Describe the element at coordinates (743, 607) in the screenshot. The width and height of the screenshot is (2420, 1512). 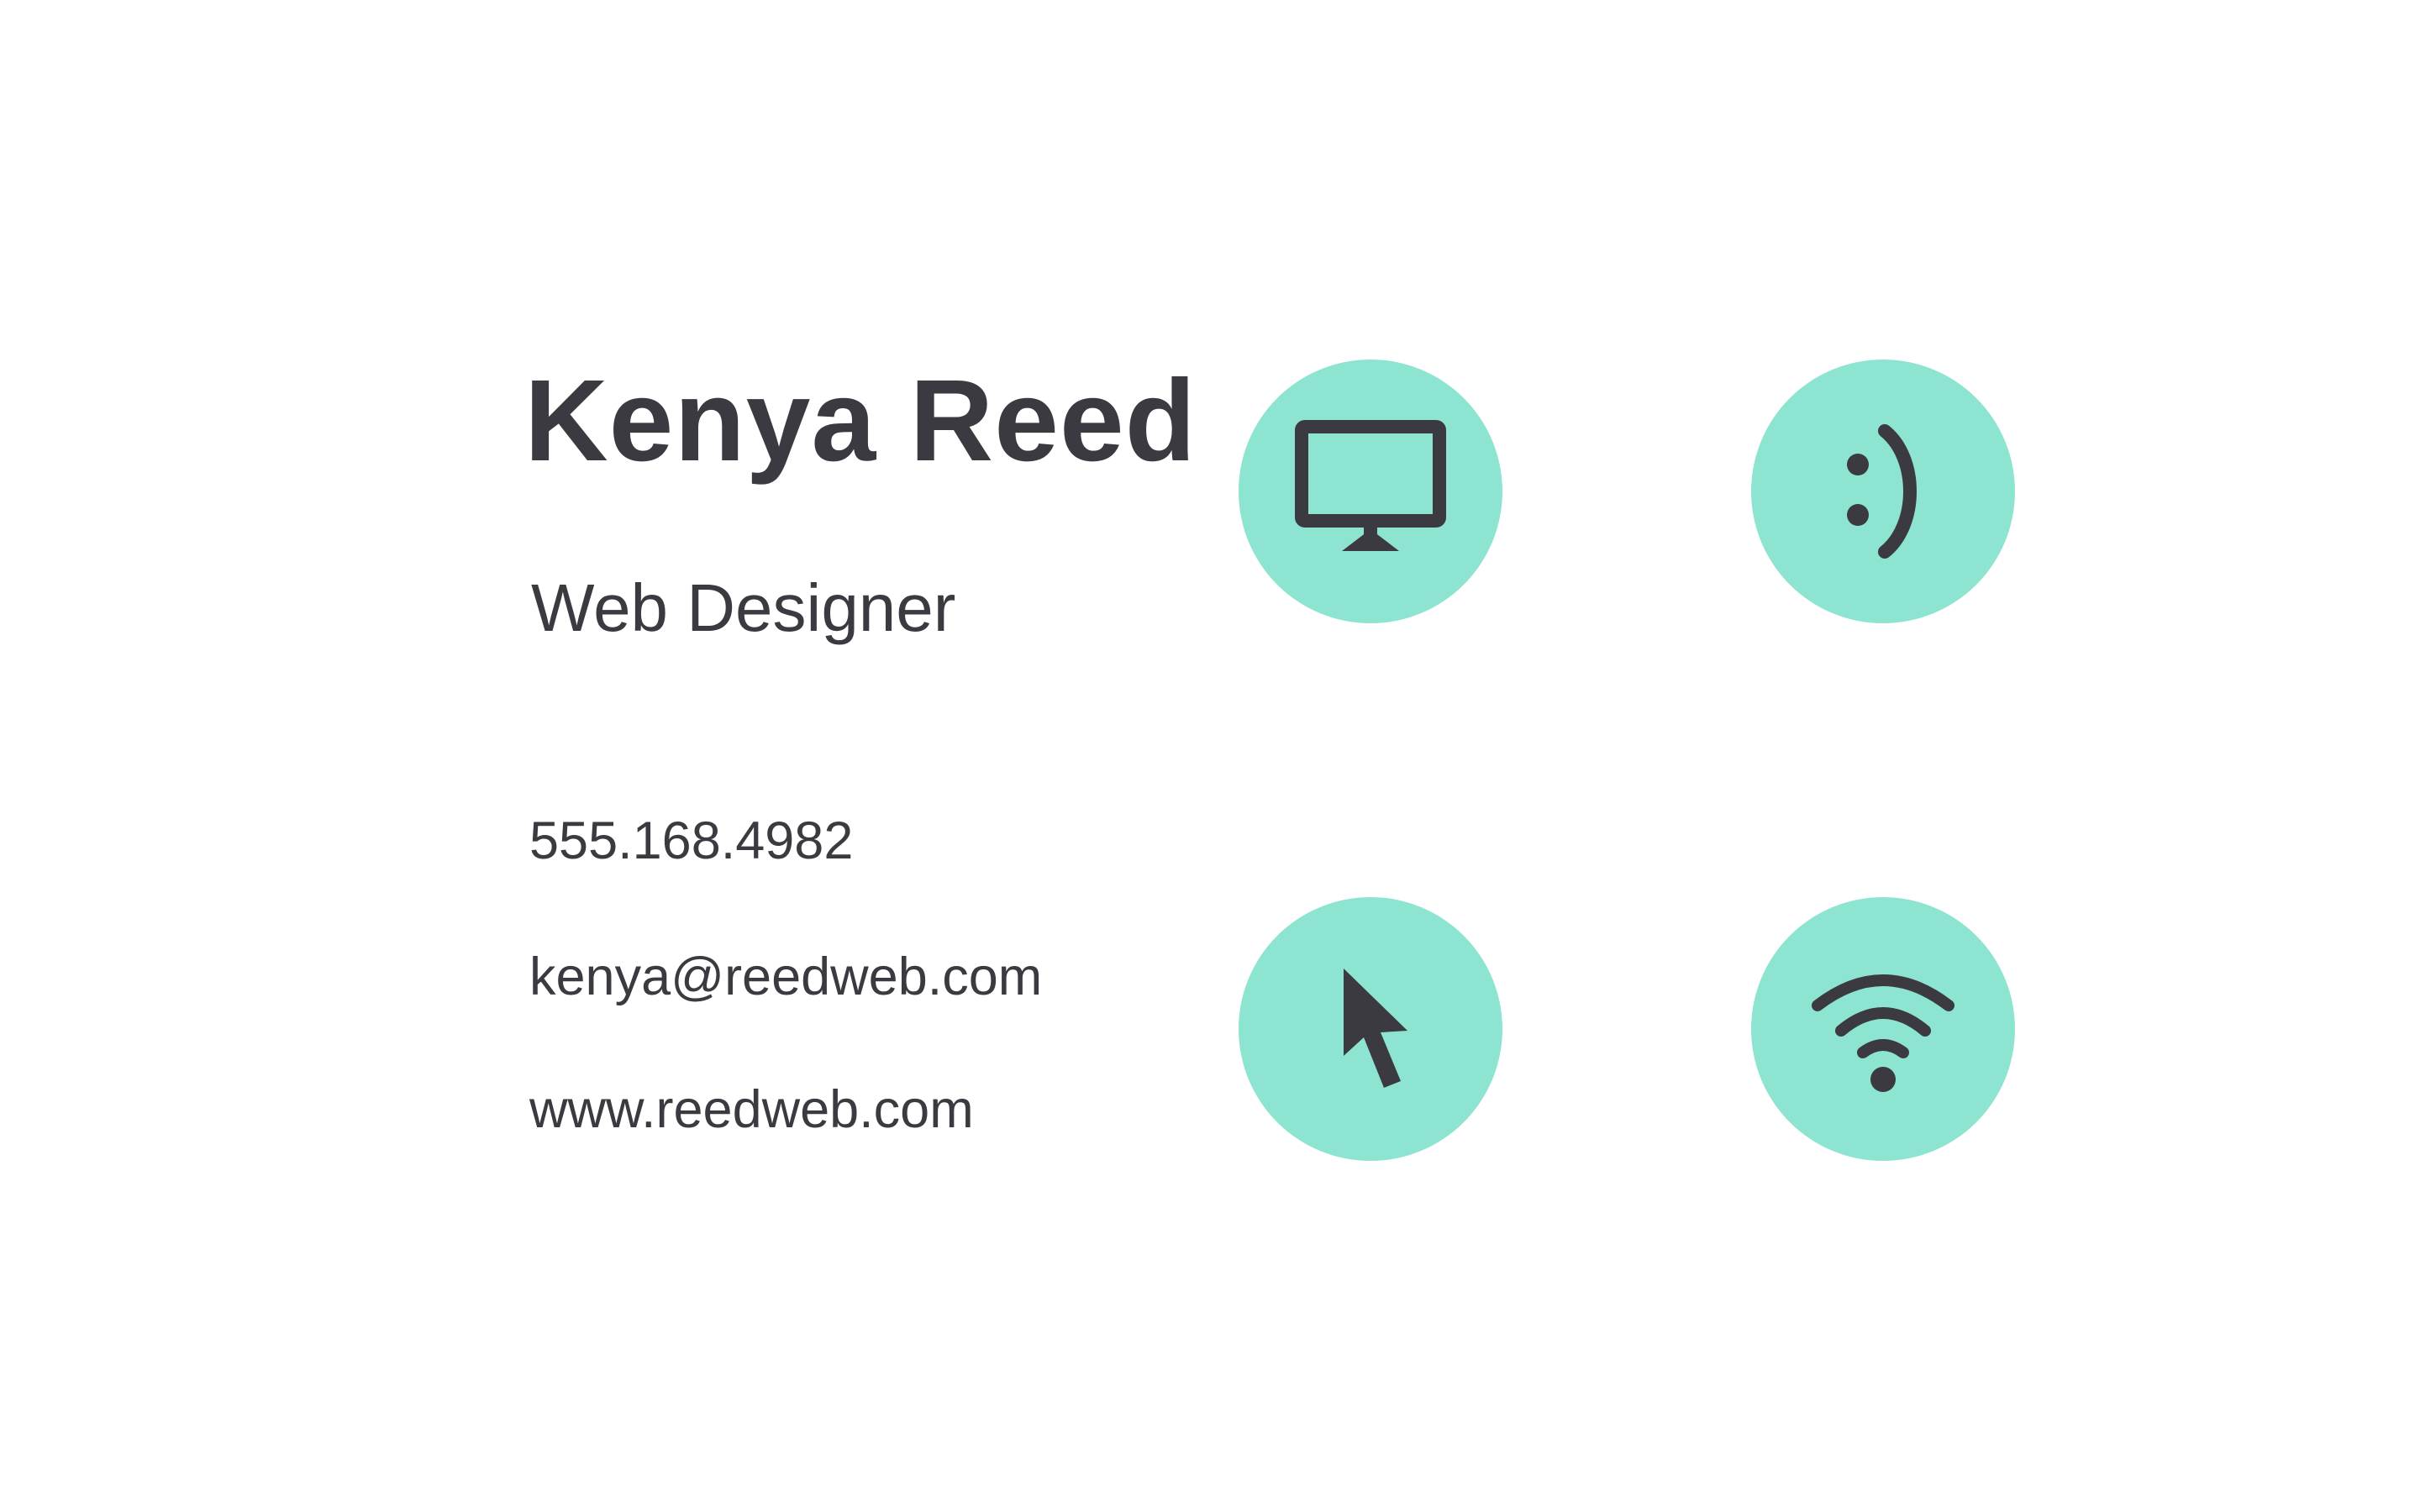
I see `job-title: Web Designer` at that location.